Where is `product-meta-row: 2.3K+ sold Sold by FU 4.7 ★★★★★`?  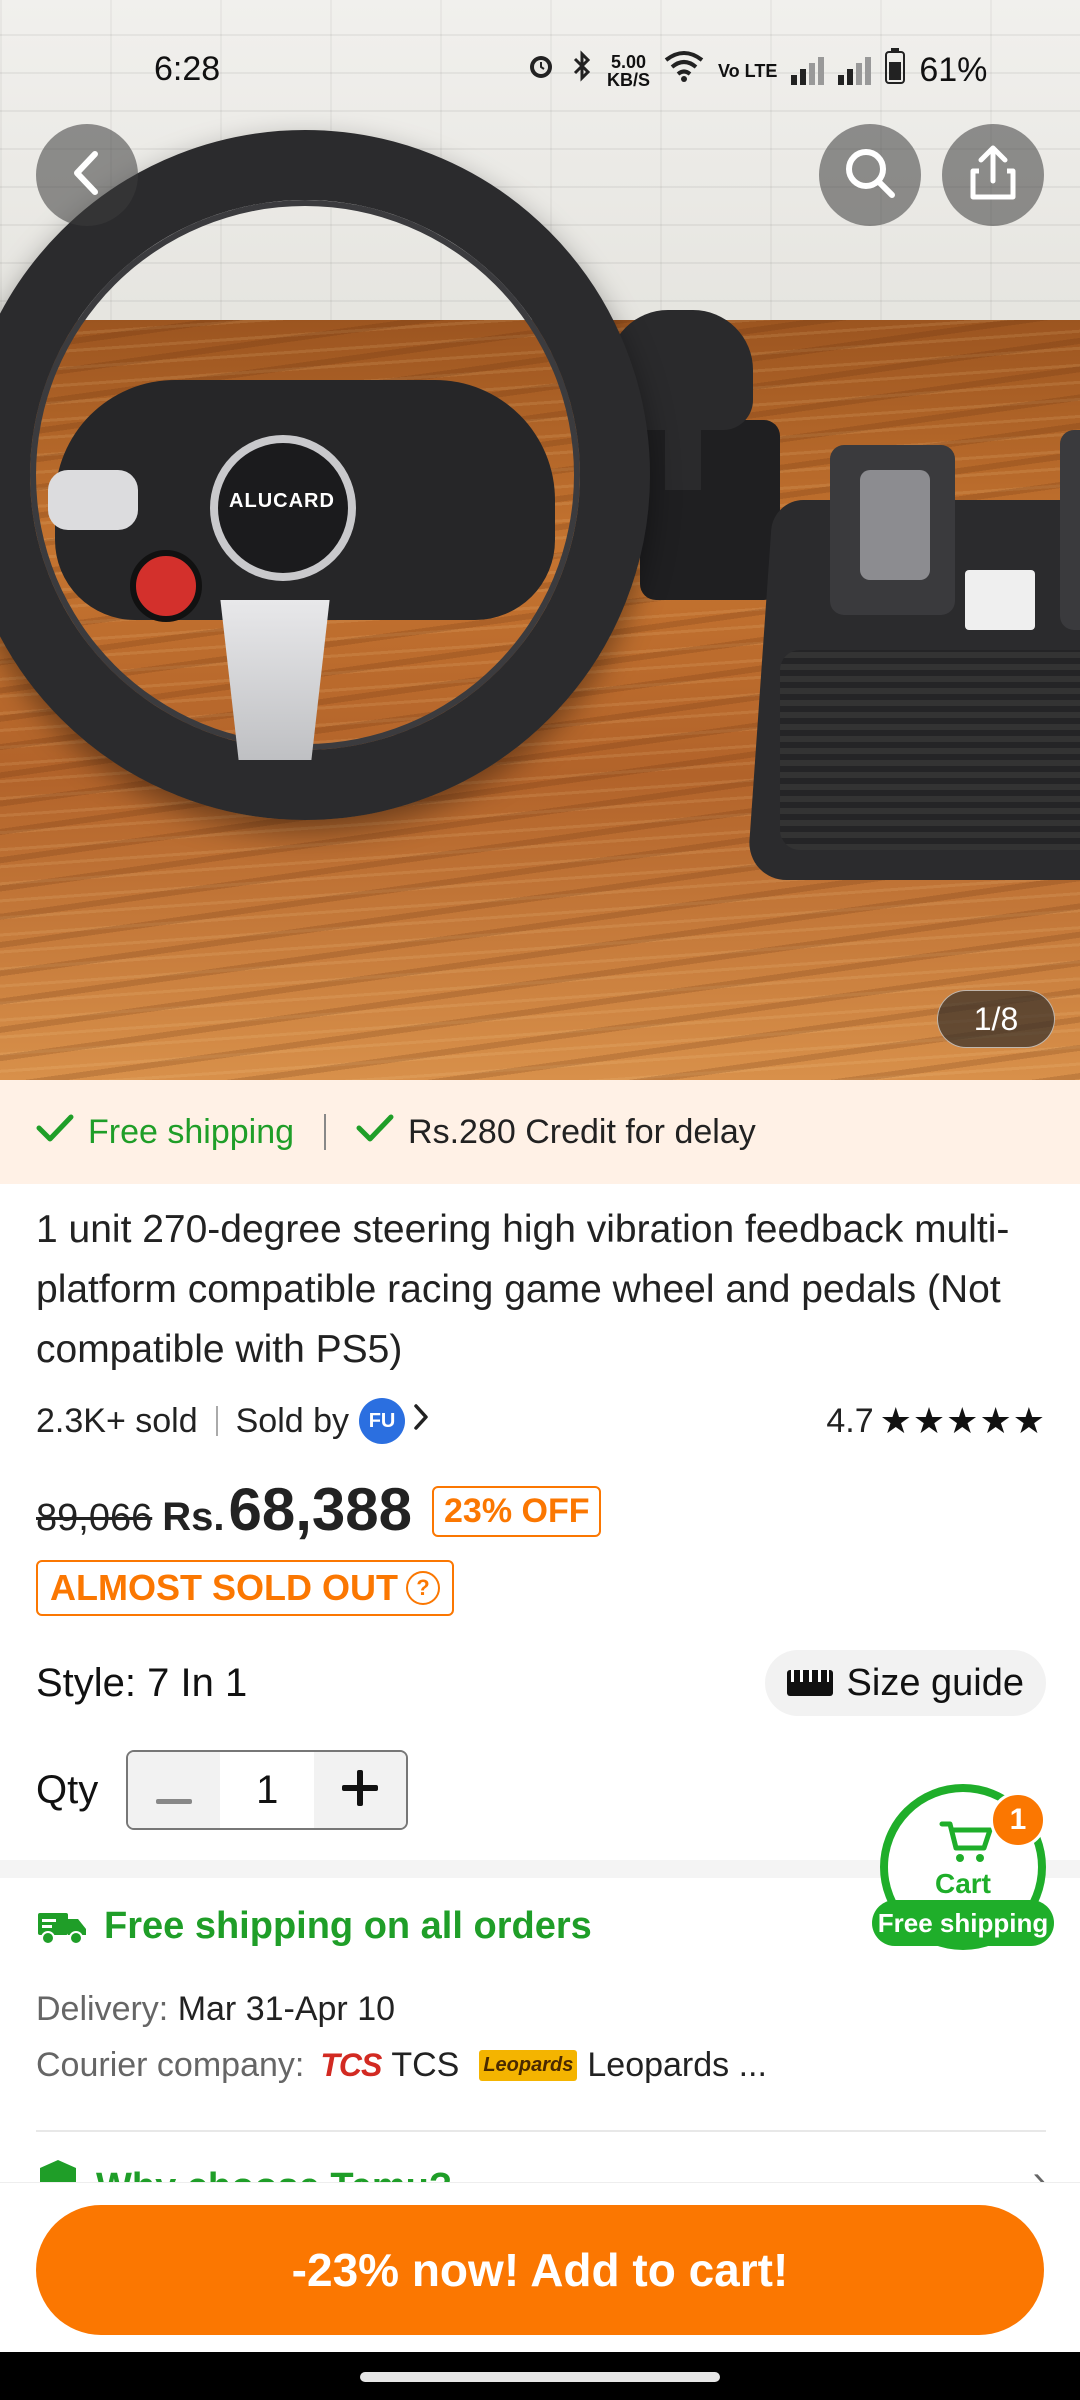
product-meta-row: 2.3K+ sold Sold by FU 4.7 ★★★★★ is located at coordinates (541, 1421).